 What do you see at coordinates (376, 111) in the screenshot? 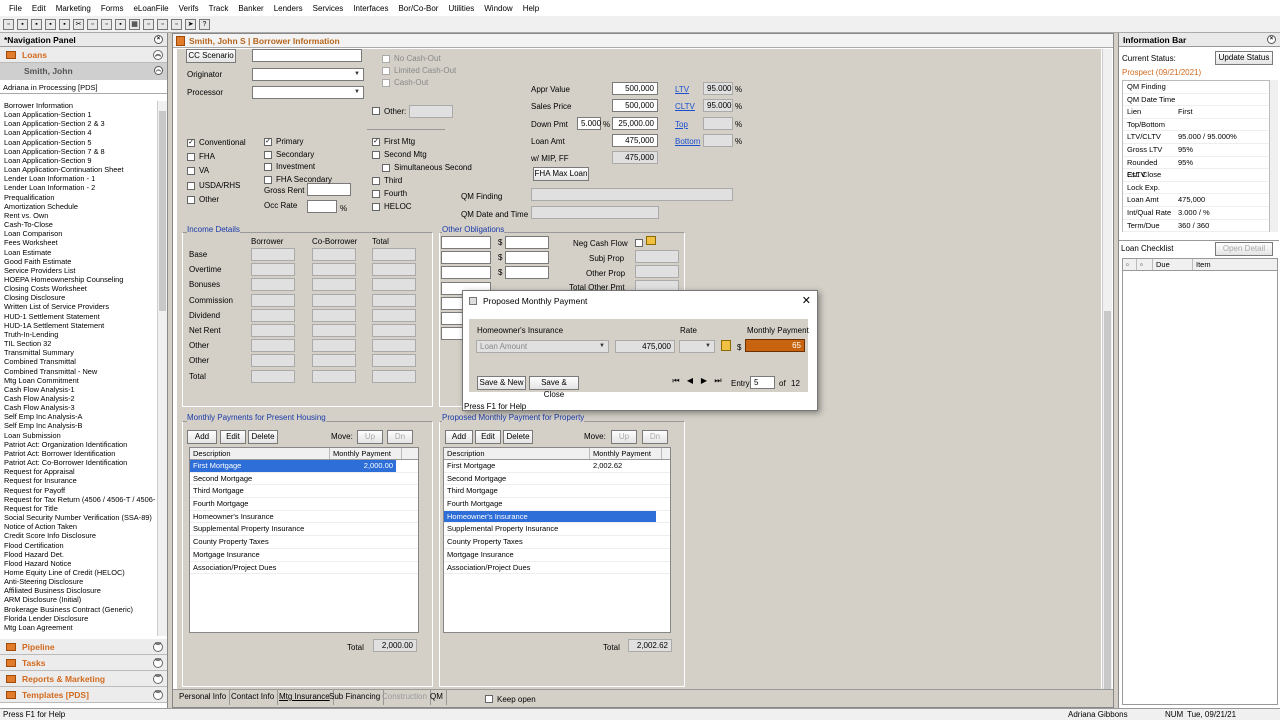
I see `other-checkbox` at bounding box center [376, 111].